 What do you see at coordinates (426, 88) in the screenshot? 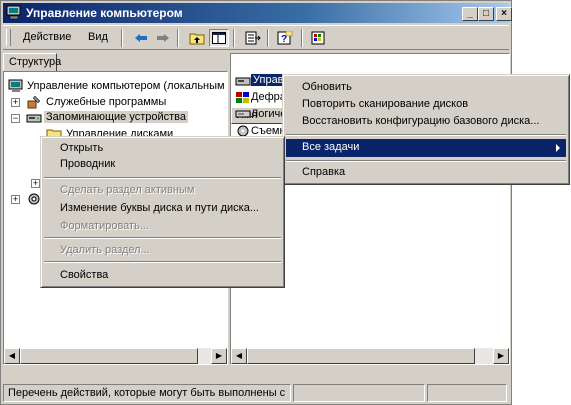
I see `menu-item-refresh: Обновить` at bounding box center [426, 88].